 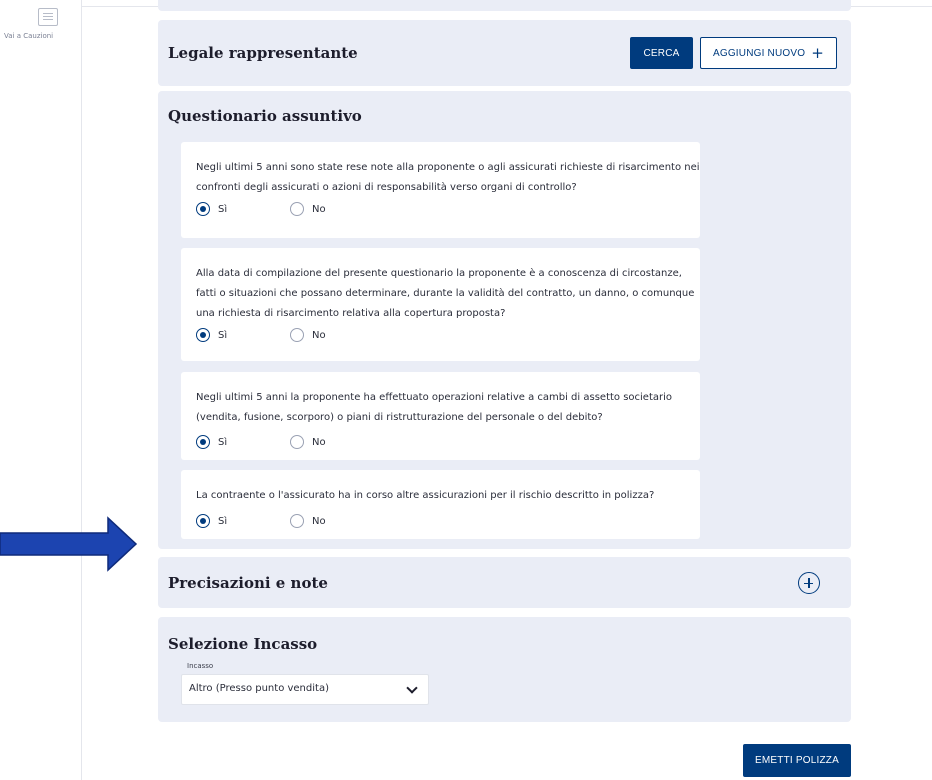 What do you see at coordinates (200, 666) in the screenshot?
I see `incasso-field-label: Incasso` at bounding box center [200, 666].